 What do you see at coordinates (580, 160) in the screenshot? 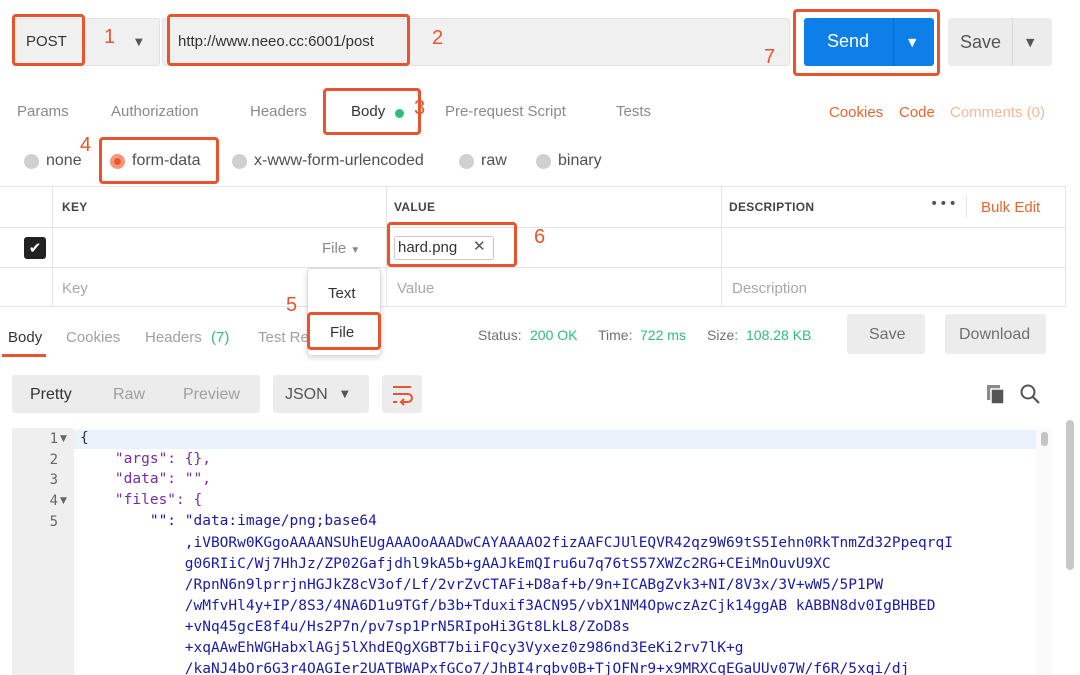
I see `radio-binary-label: binary` at bounding box center [580, 160].